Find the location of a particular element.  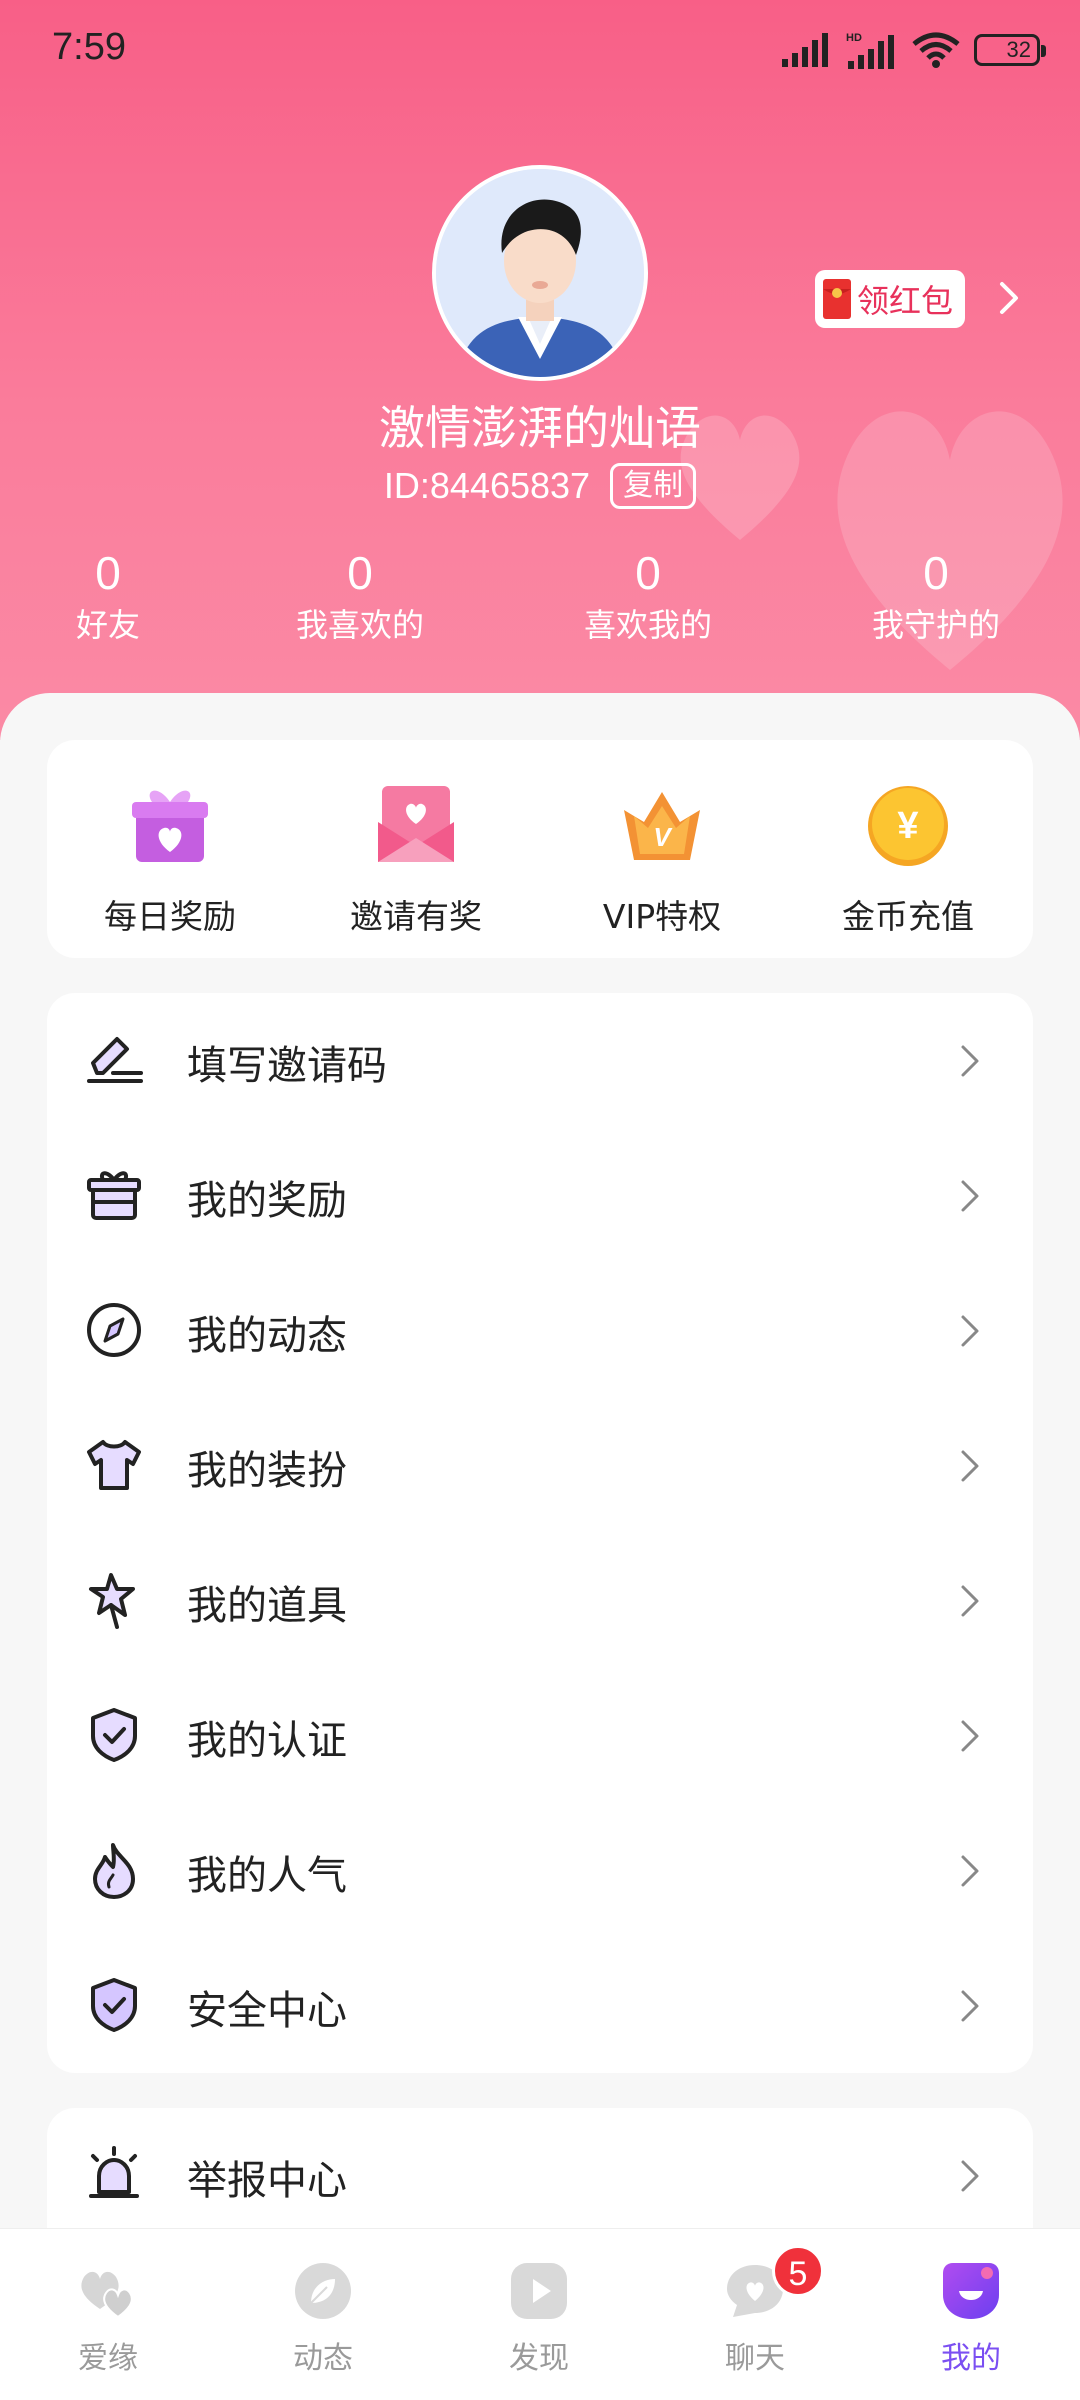

quick-action-vip: V VIP特权 is located at coordinates (662, 857).